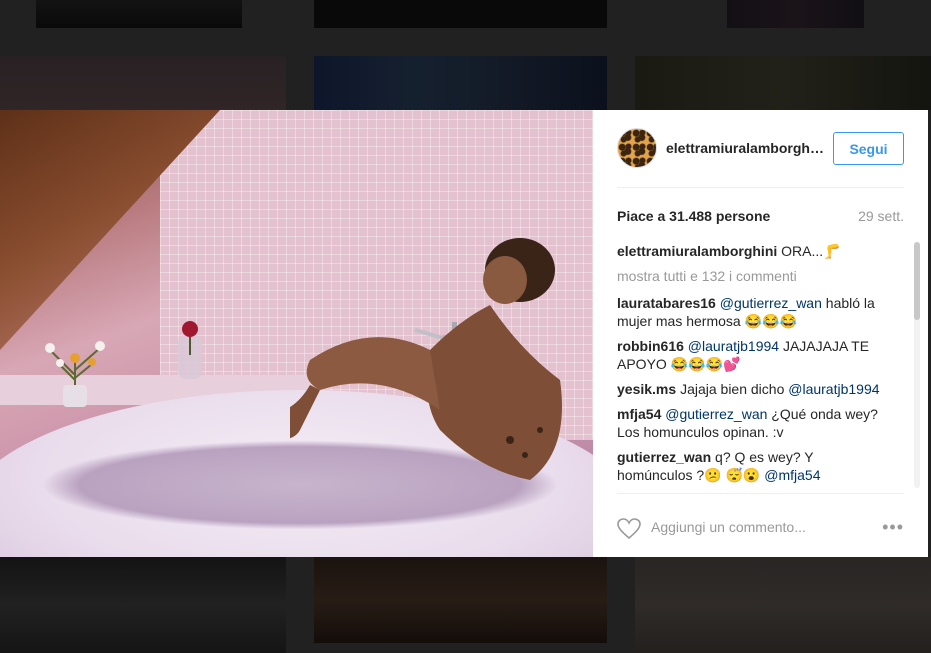 The width and height of the screenshot is (931, 653). Describe the element at coordinates (75, 374) in the screenshot. I see `photo-flowers` at that location.